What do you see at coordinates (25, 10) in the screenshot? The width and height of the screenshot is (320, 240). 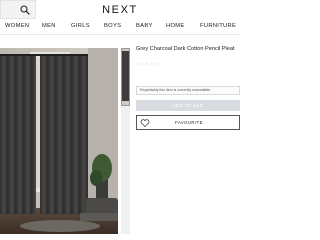 I see `search-icon` at bounding box center [25, 10].